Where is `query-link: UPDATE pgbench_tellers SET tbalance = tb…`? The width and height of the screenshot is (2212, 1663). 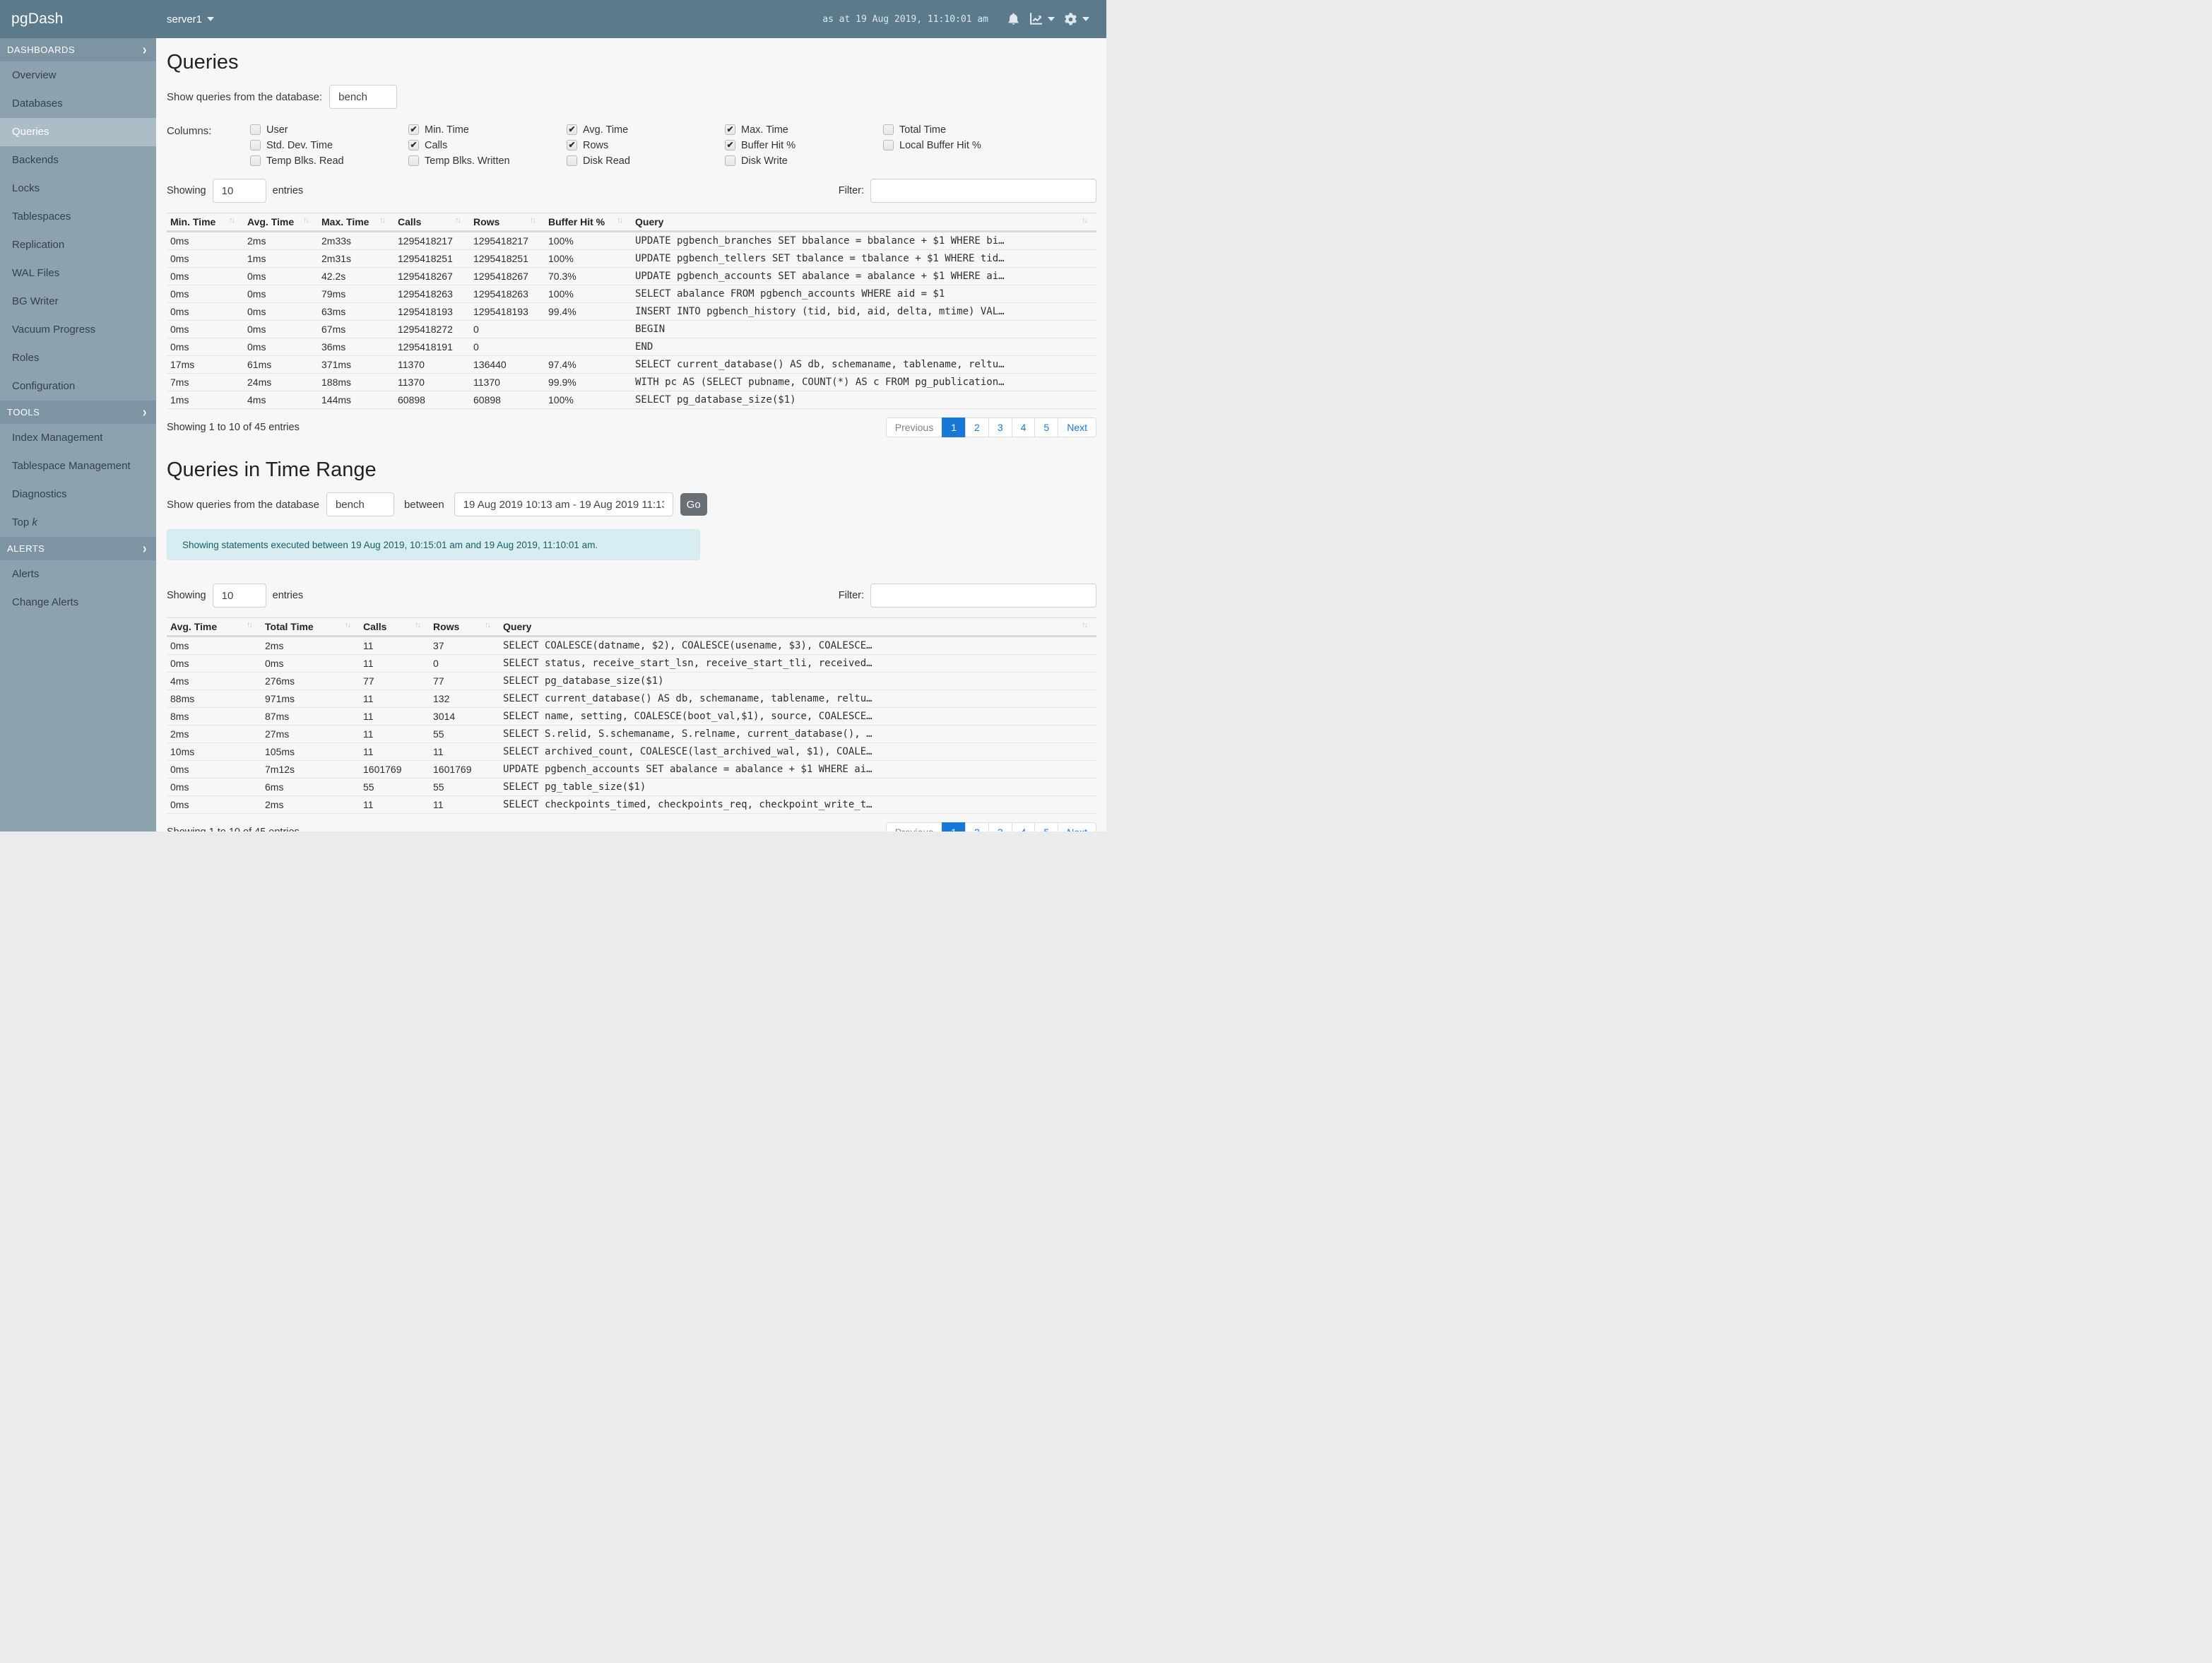
query-link: UPDATE pgbench_tellers SET tbalance = tb… is located at coordinates (864, 258).